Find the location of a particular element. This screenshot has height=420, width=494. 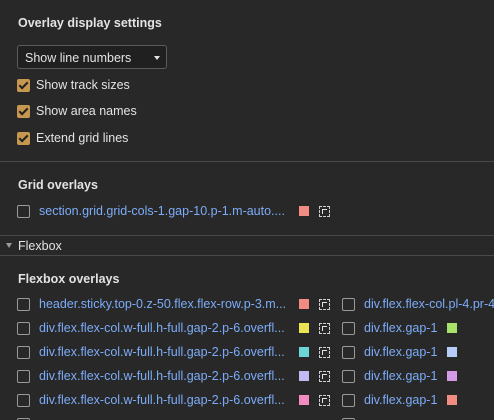

select-value: Show line numbers is located at coordinates (78, 58).